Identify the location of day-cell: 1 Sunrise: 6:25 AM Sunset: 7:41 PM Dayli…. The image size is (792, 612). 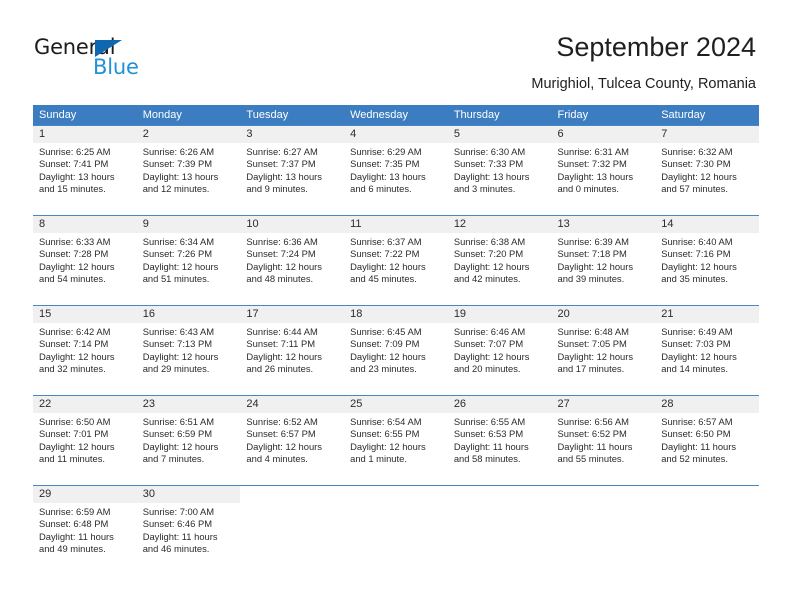
(85, 170).